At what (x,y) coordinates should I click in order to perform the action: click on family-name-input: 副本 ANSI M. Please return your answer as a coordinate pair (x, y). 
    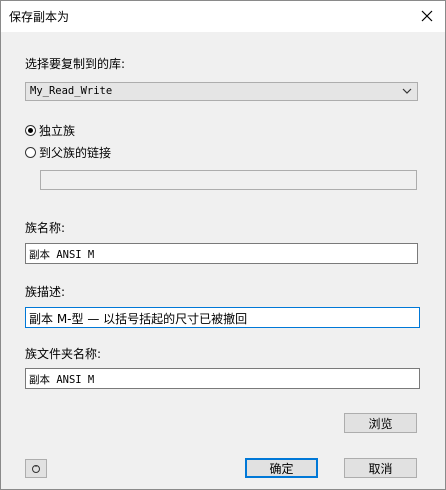
    Looking at the image, I should click on (221, 253).